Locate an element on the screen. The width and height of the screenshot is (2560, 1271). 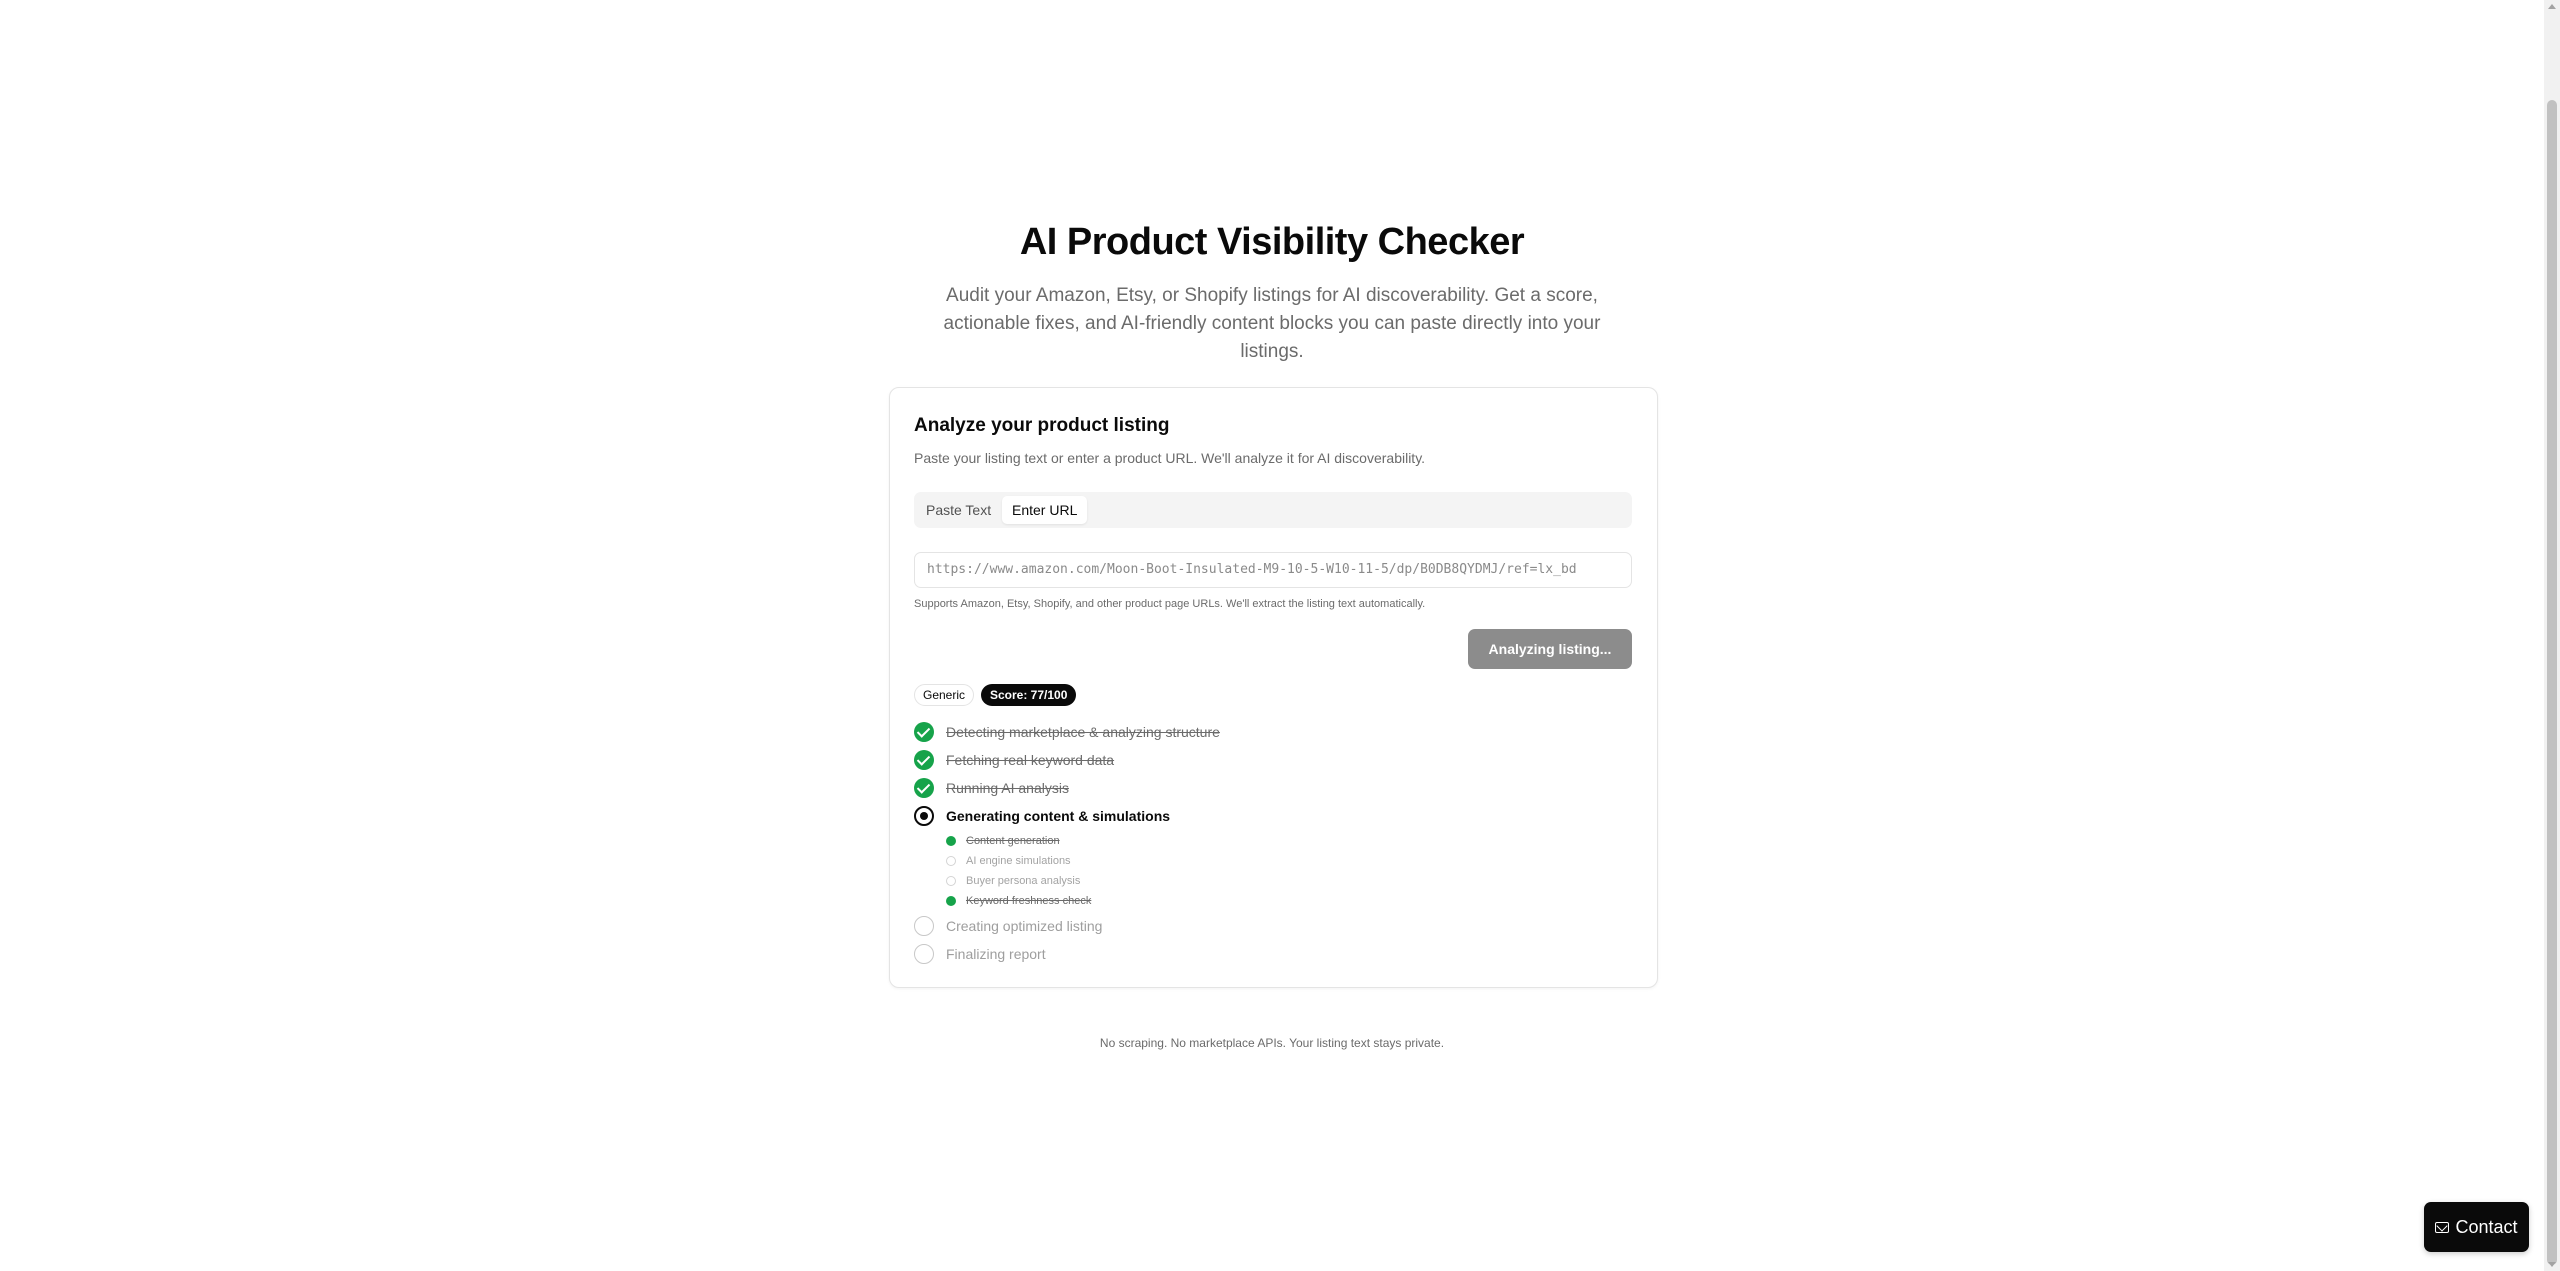
contact-label: Contact is located at coordinates (2486, 1226).